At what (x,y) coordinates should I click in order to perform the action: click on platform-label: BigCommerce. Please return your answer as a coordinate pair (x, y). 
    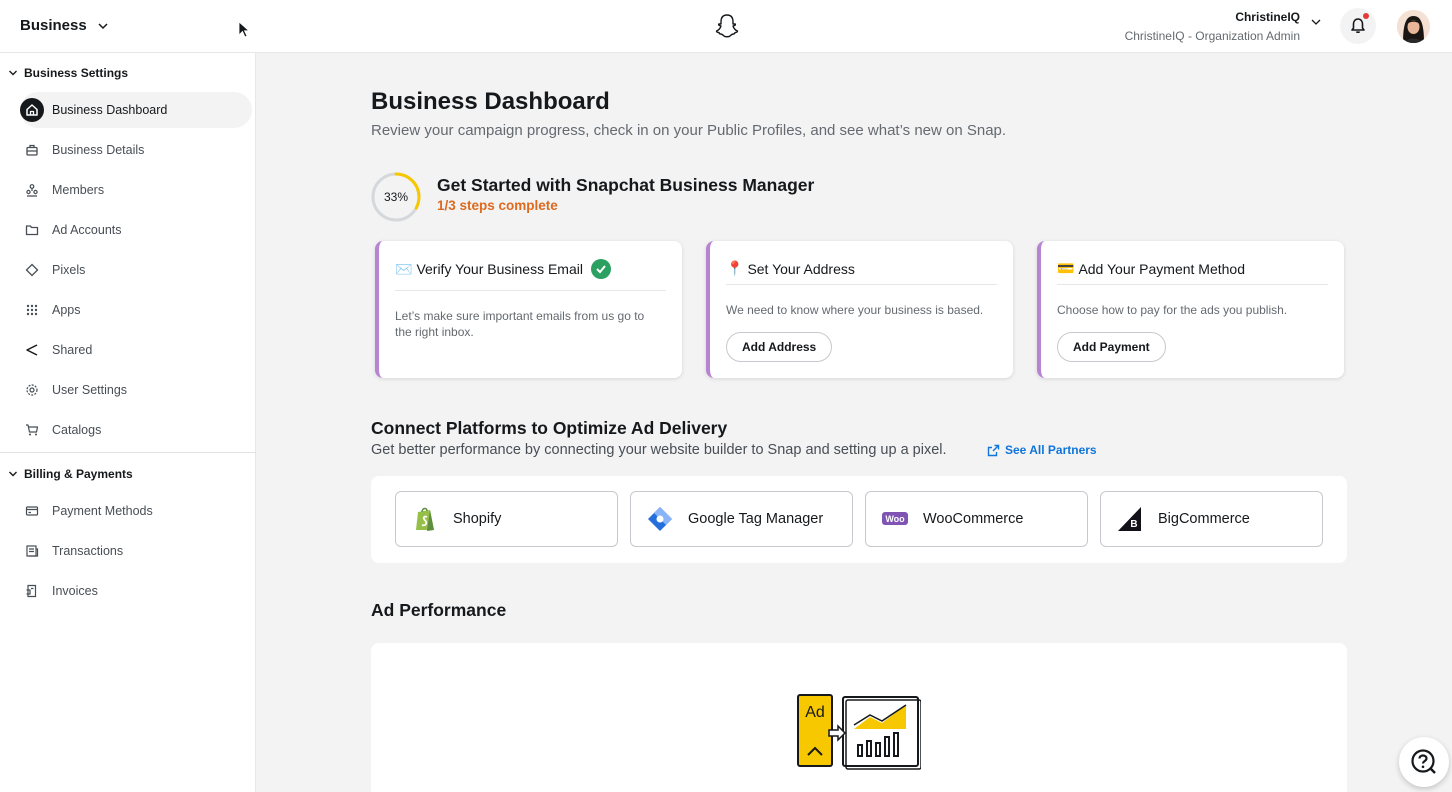
    Looking at the image, I should click on (1204, 519).